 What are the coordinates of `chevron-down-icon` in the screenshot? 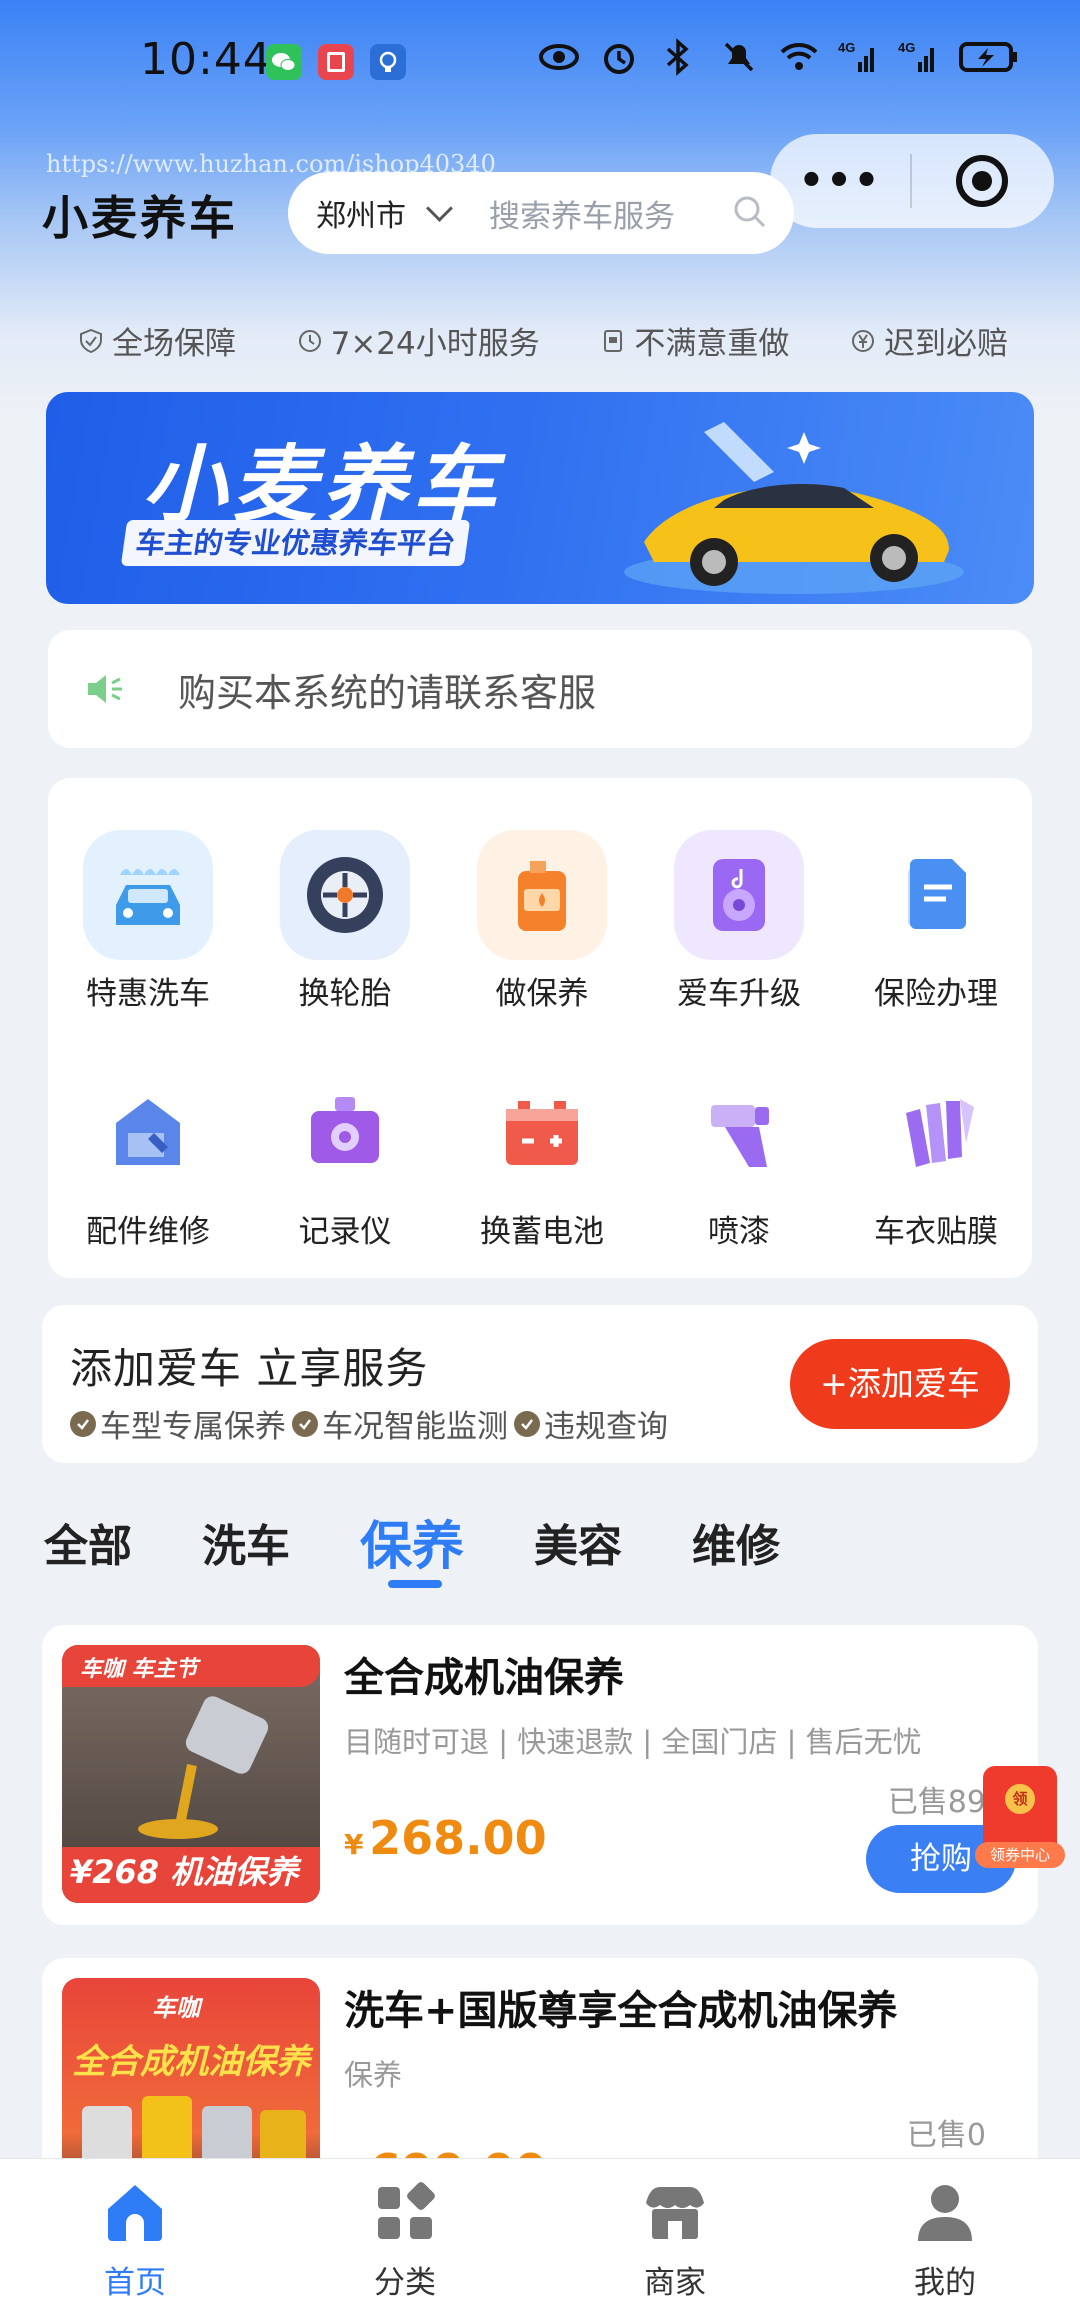 It's located at (439, 208).